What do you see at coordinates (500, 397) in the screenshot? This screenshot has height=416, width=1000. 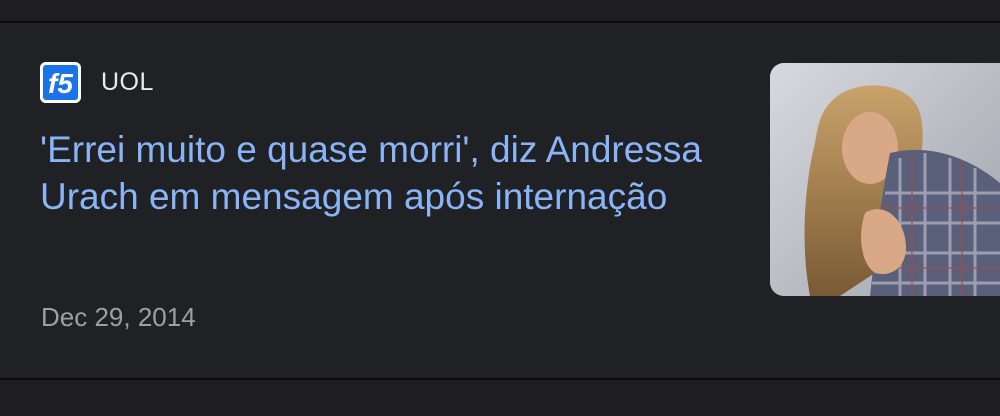 I see `bottom-separator` at bounding box center [500, 397].